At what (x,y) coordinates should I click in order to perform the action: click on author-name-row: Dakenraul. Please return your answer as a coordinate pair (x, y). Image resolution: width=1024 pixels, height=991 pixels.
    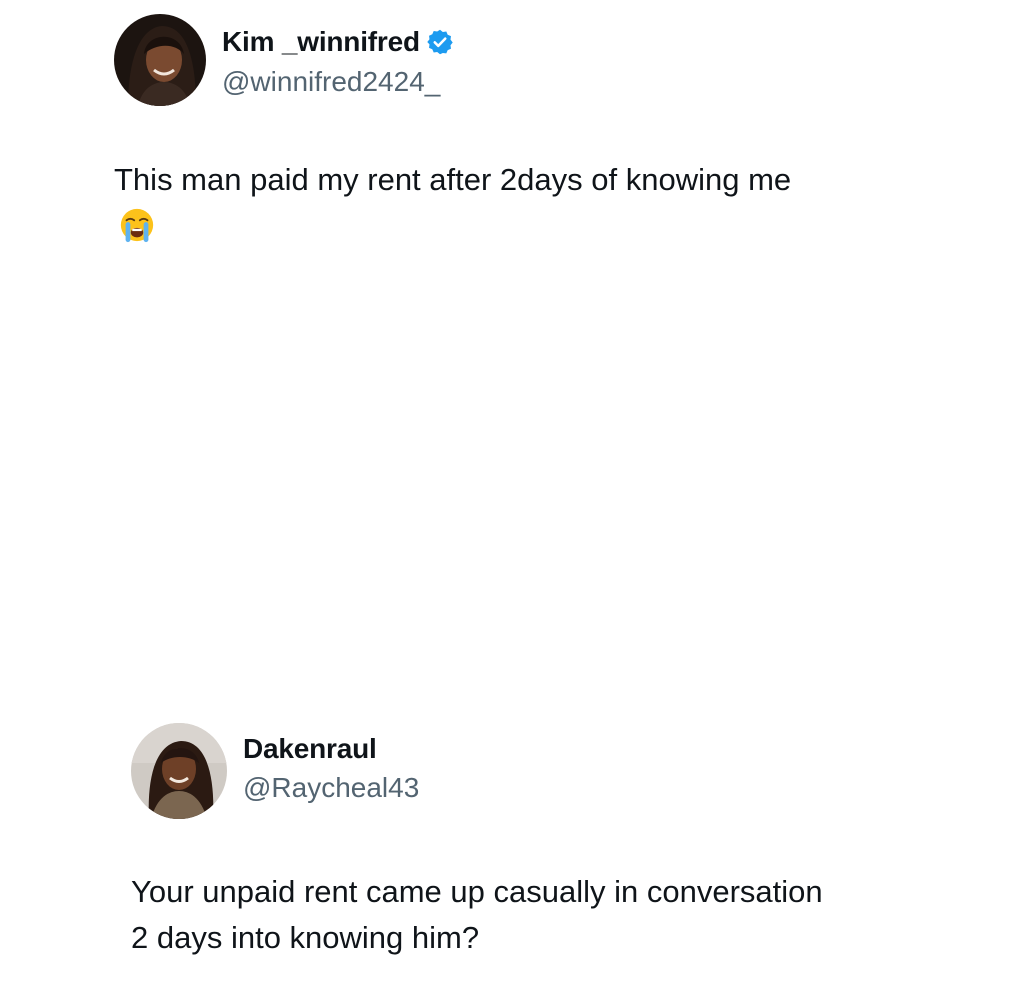
    Looking at the image, I should click on (310, 749).